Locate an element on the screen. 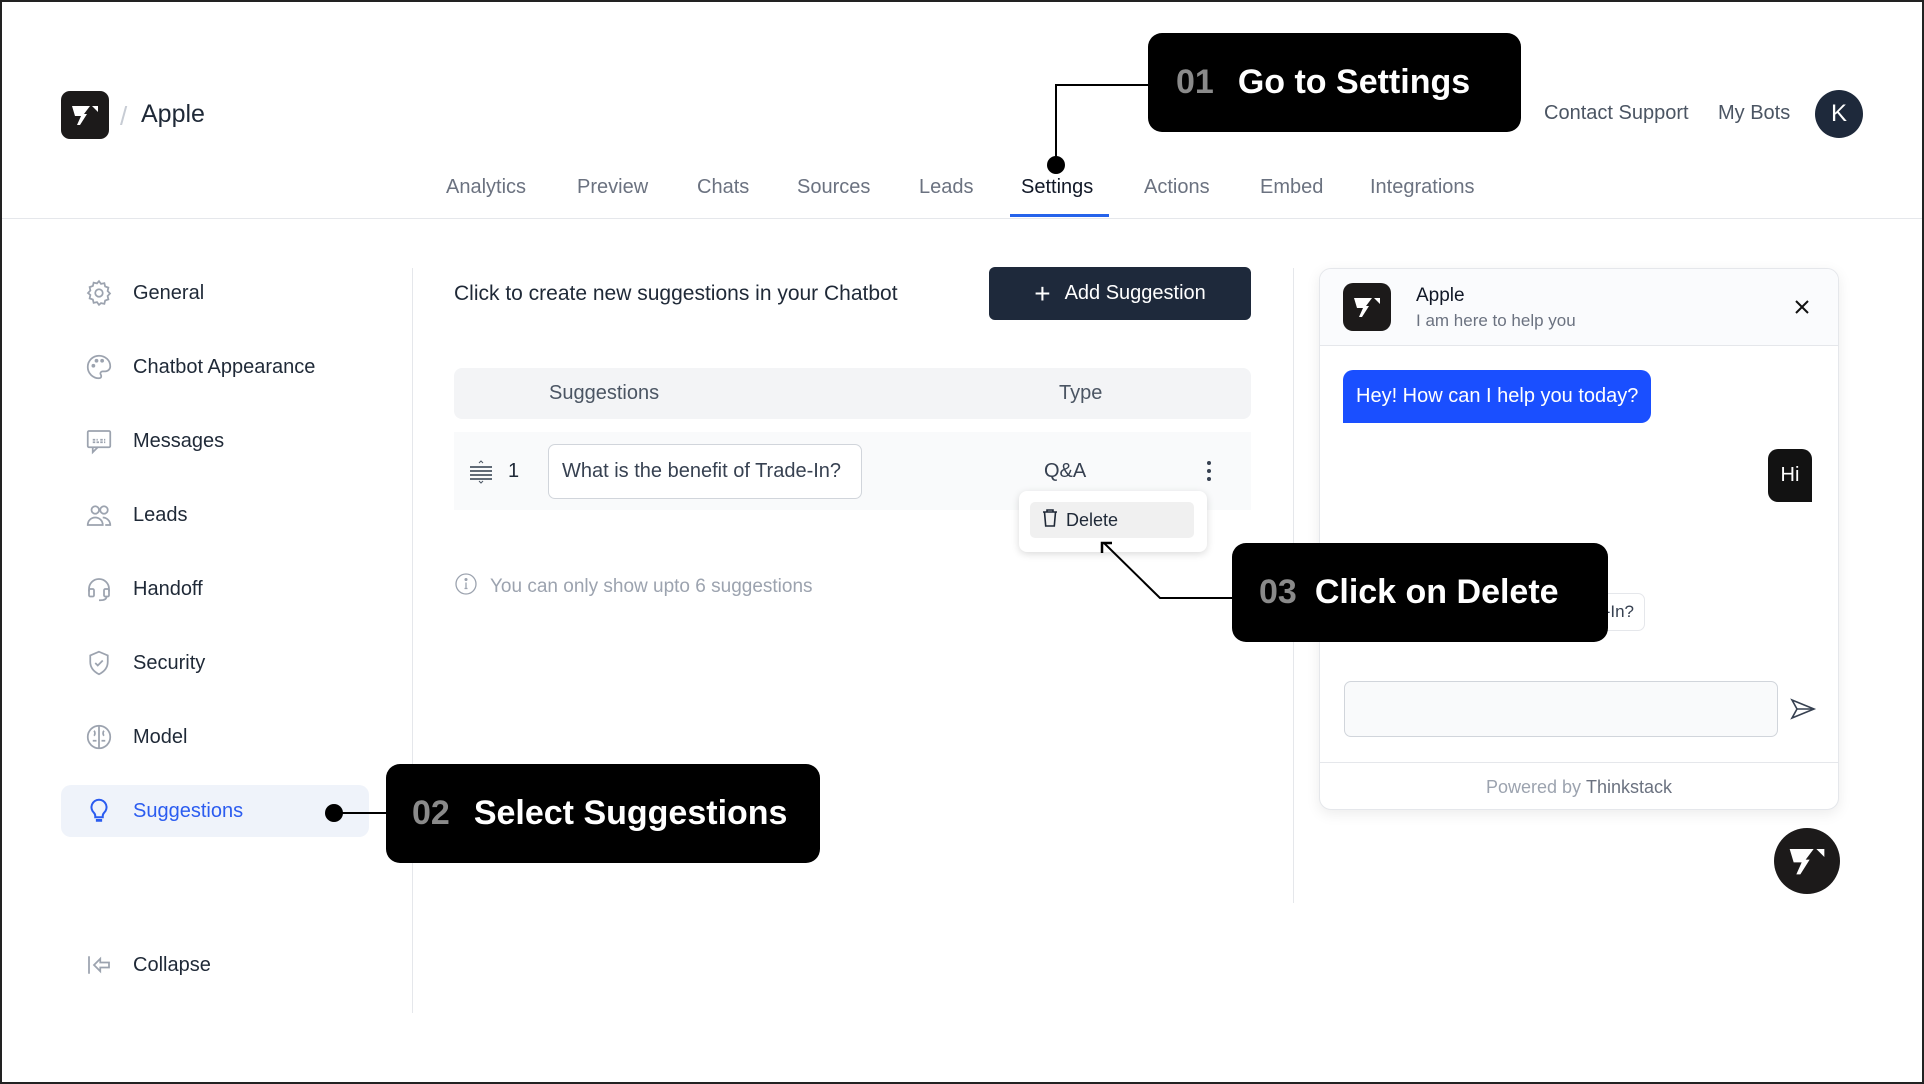 Image resolution: width=1924 pixels, height=1084 pixels. send-icon is located at coordinates (1803, 709).